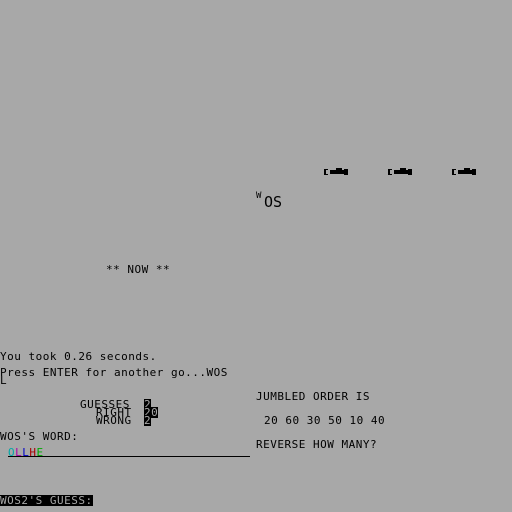  Describe the element at coordinates (148, 420) in the screenshot. I see `wrong-value: 2` at that location.